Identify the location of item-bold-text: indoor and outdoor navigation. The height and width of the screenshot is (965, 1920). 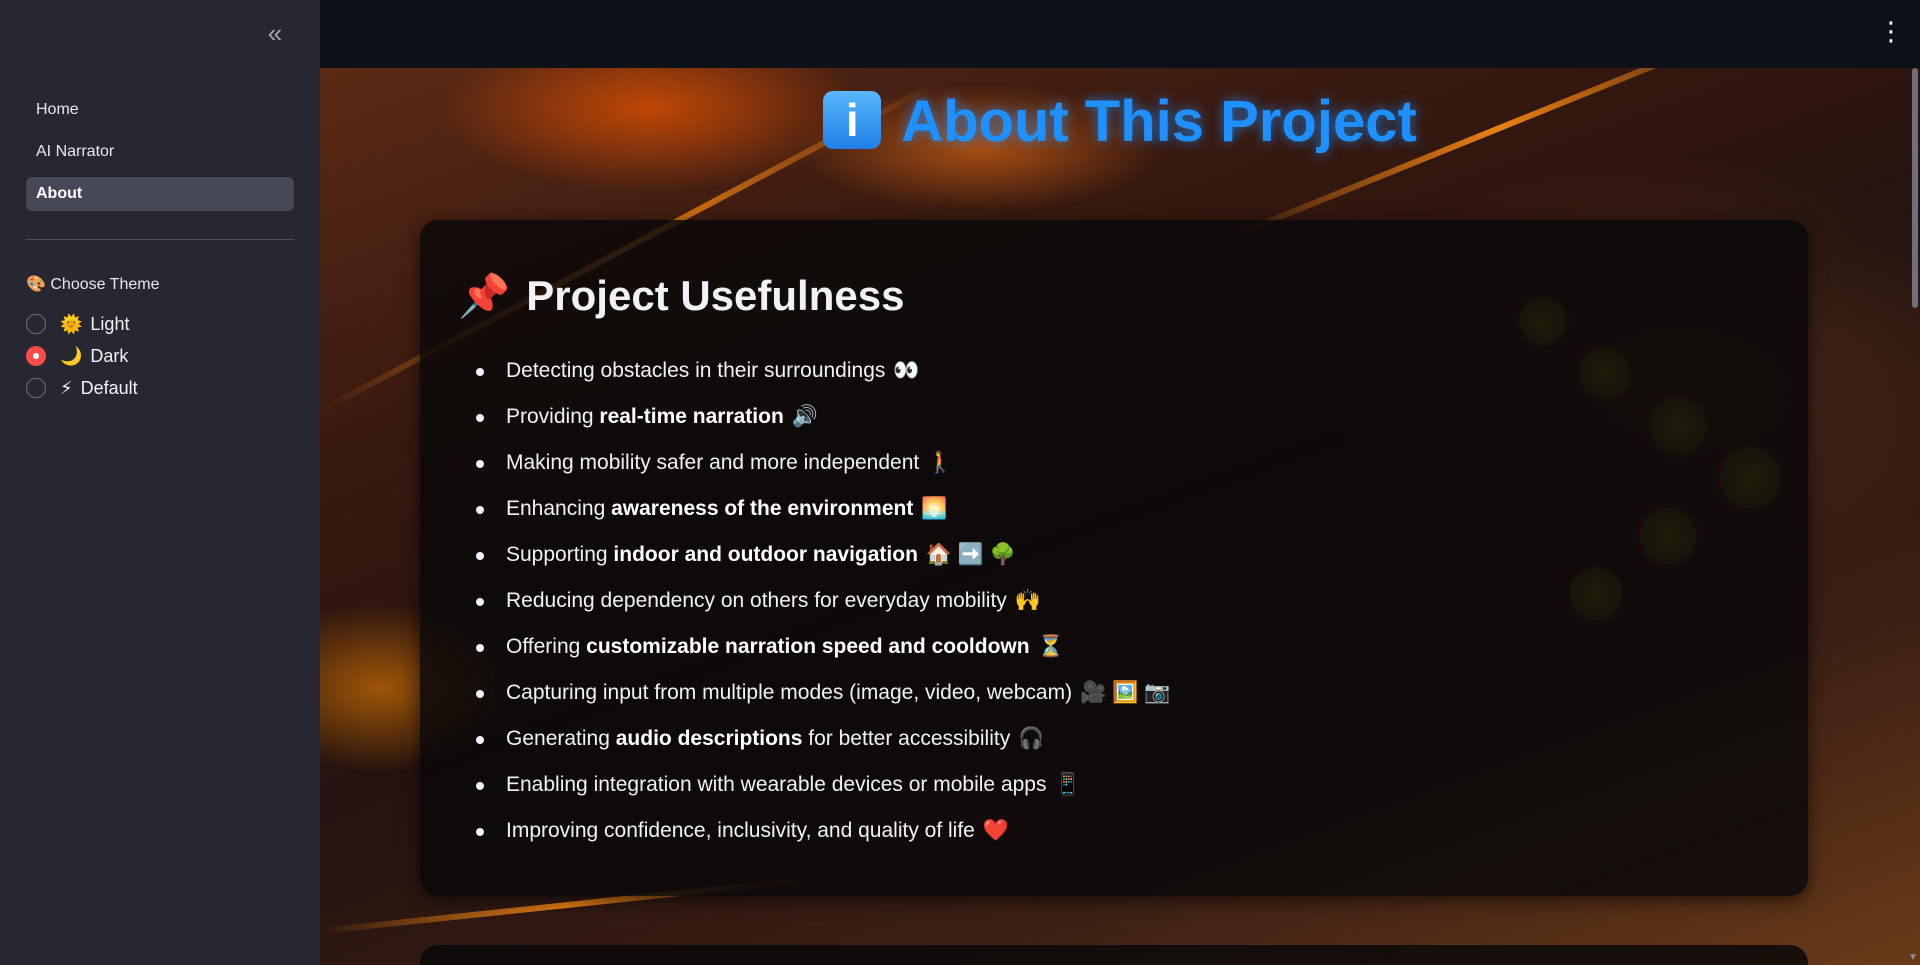
(765, 554).